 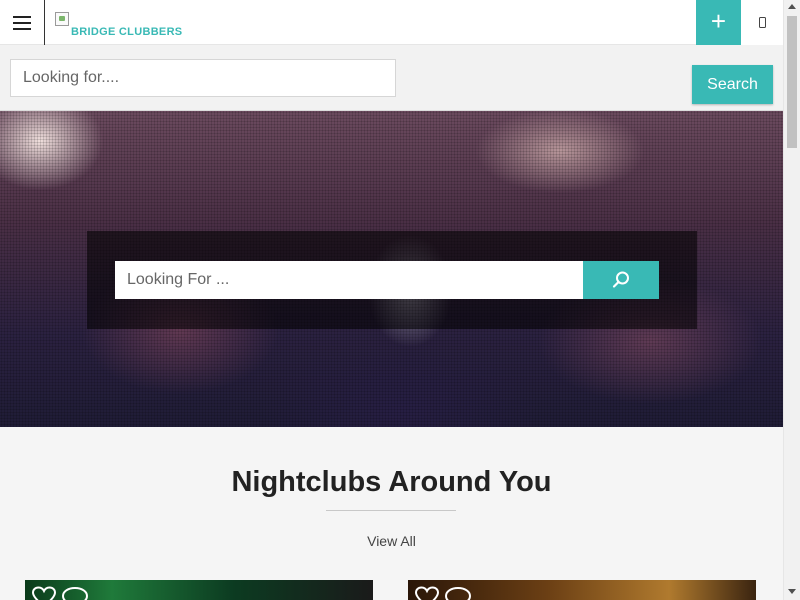 I want to click on top-navbar: BRIDGE CLUBBERS +, so click(x=391, y=22).